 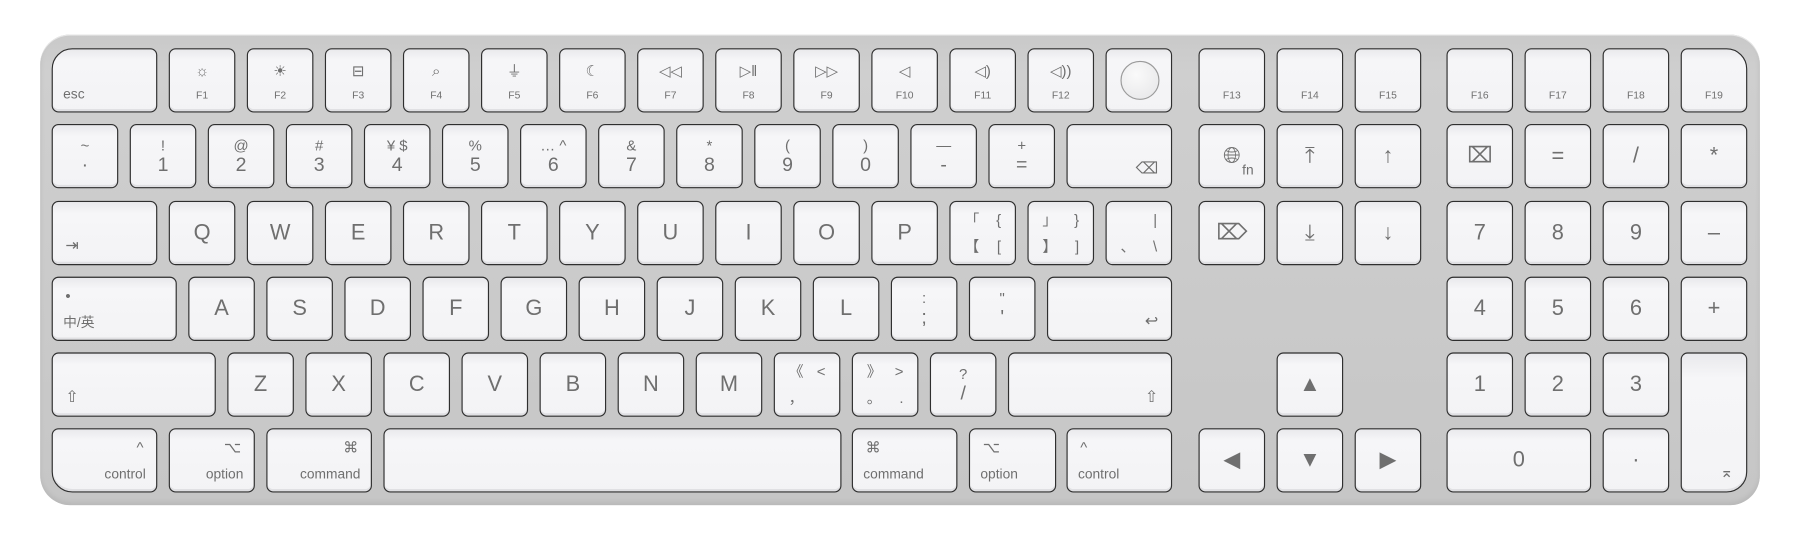 I want to click on key-minus: — -, so click(x=943, y=156).